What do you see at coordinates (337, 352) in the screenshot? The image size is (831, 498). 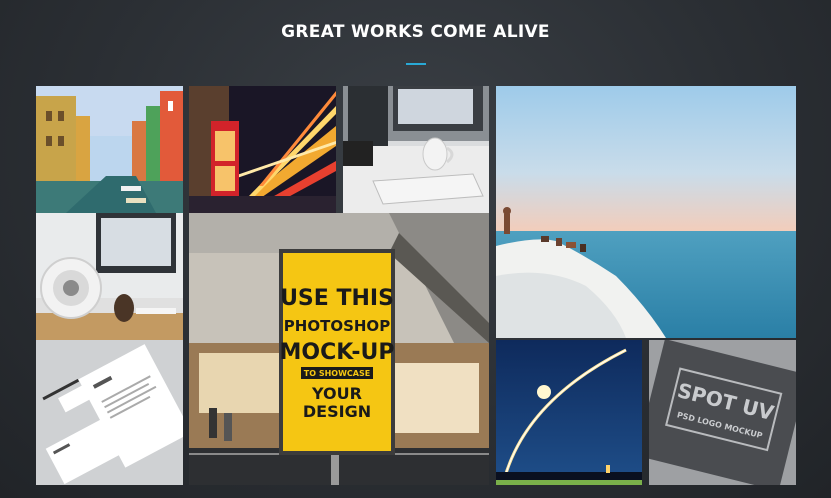 I see `poster-line-mockup: MOCK-UP` at bounding box center [337, 352].